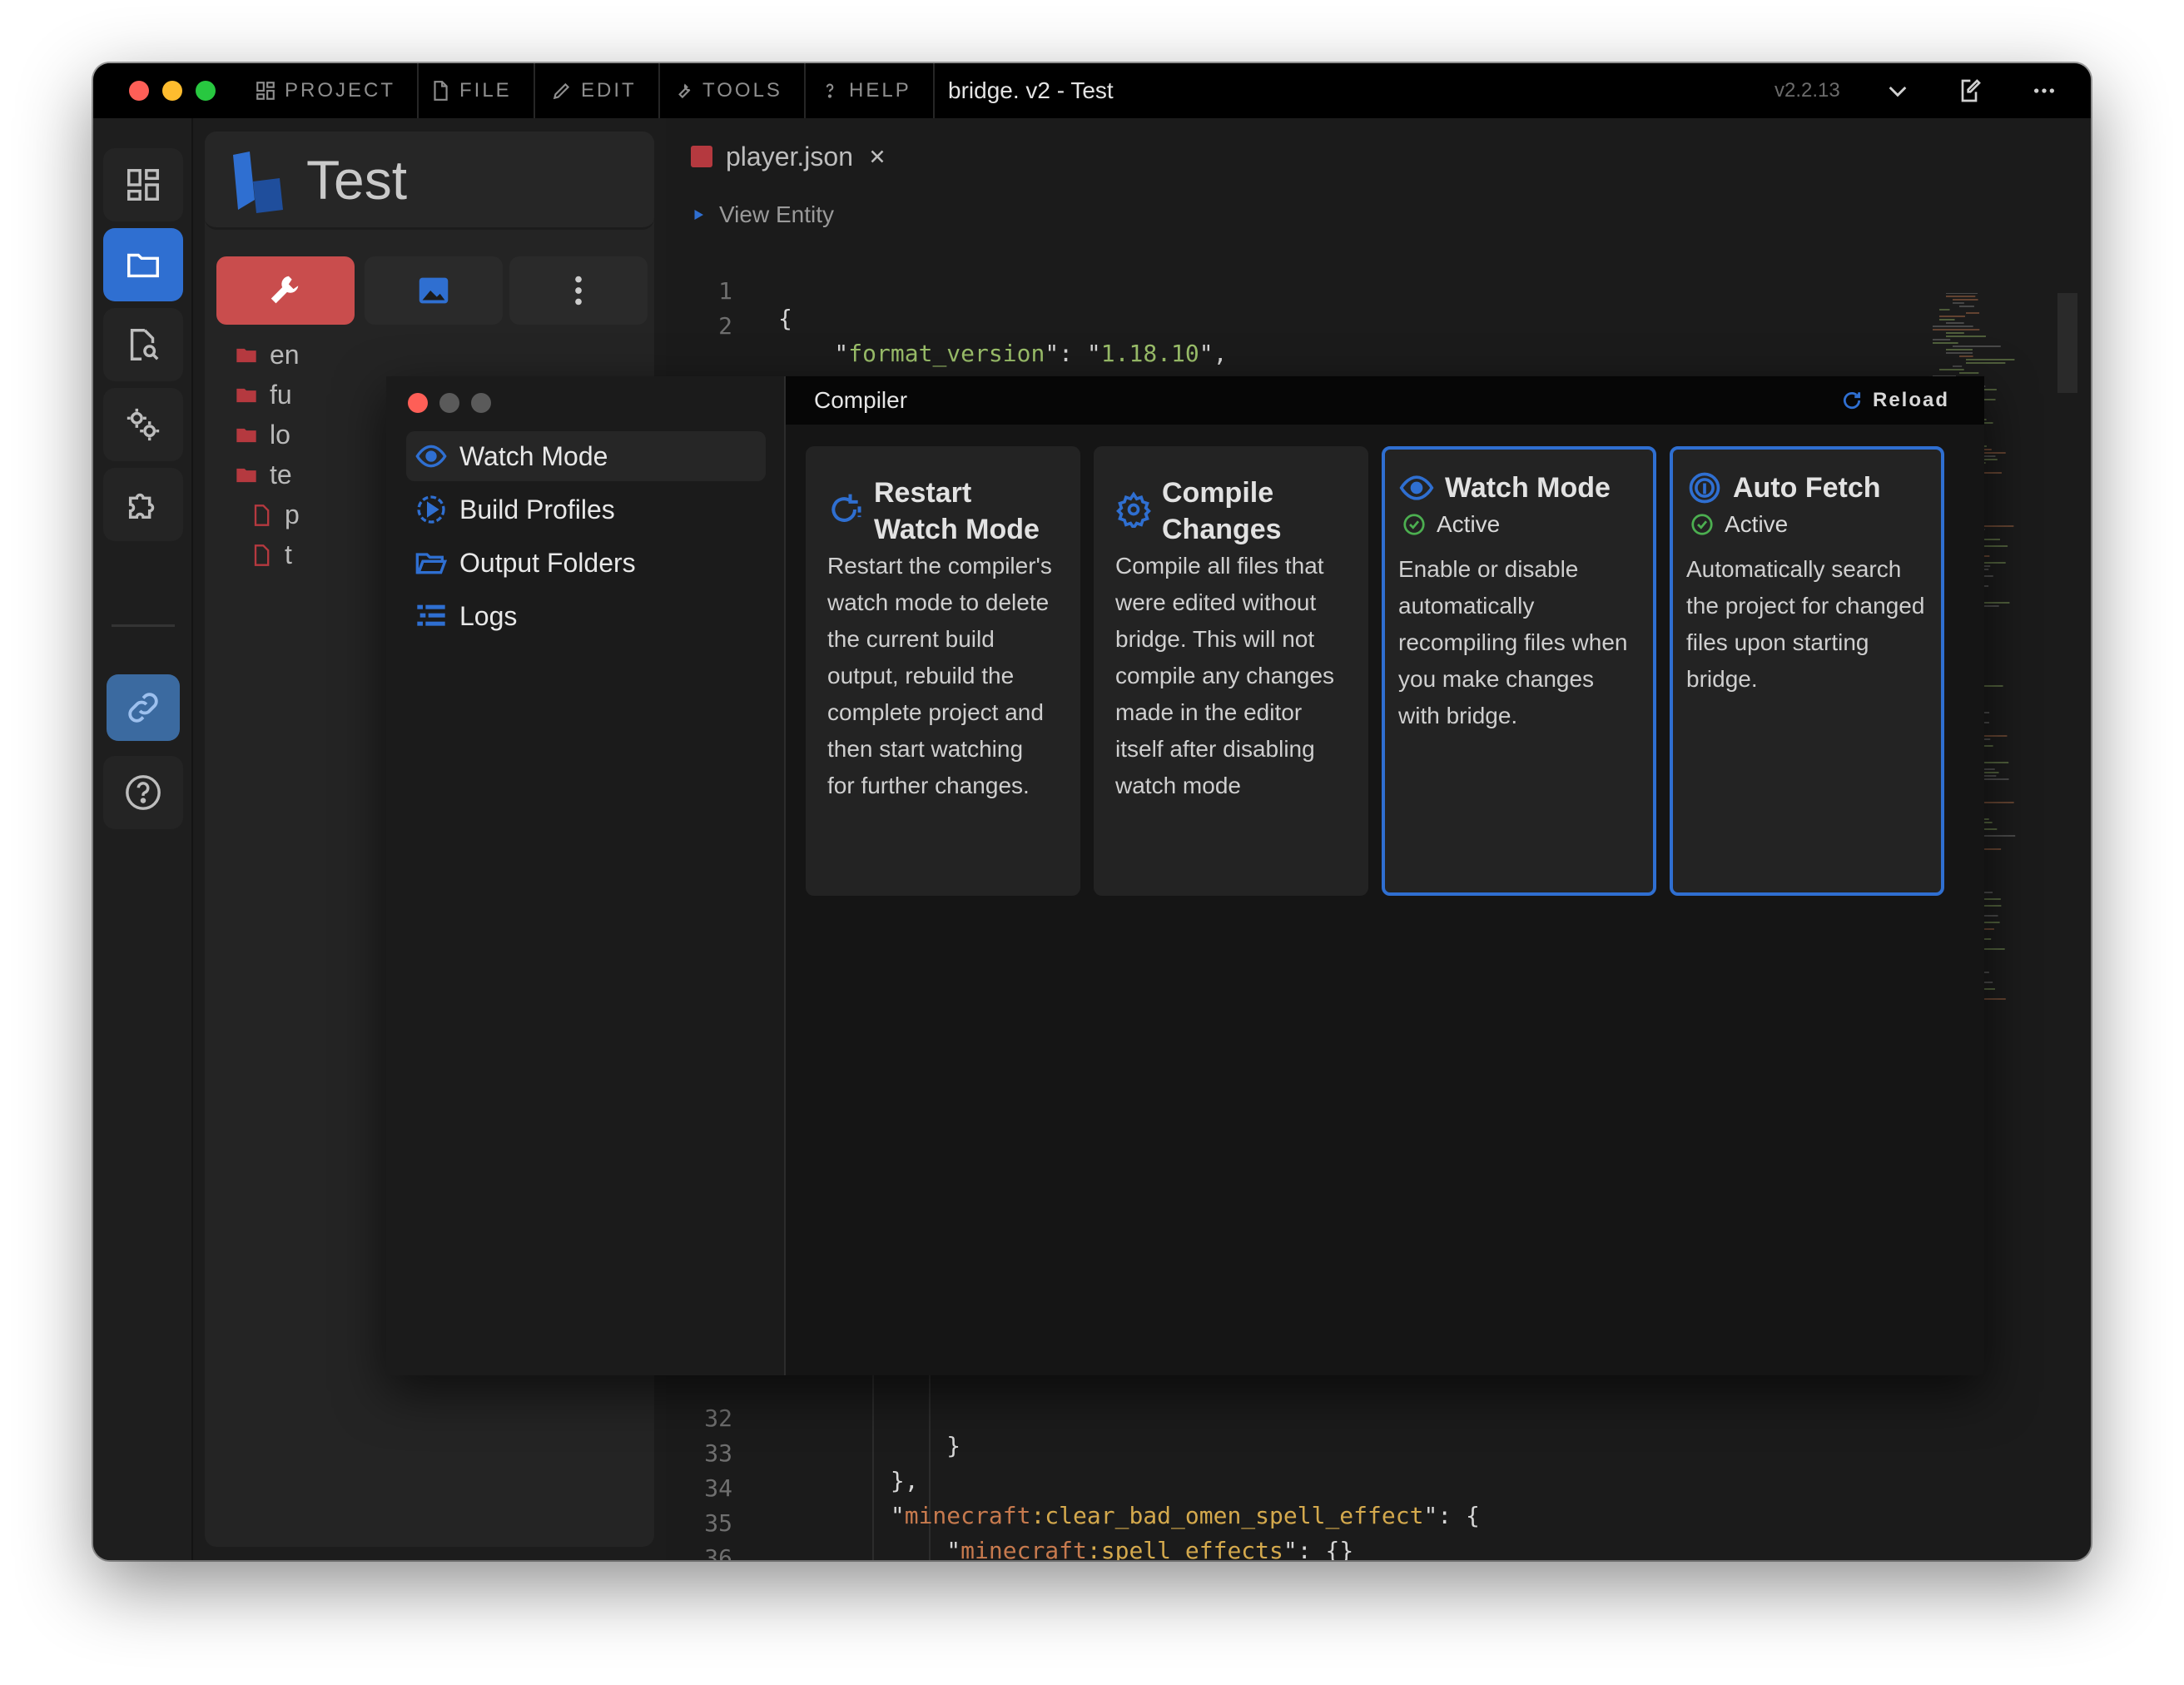  Describe the element at coordinates (271, 554) in the screenshot. I see `tree-item-file: t` at that location.